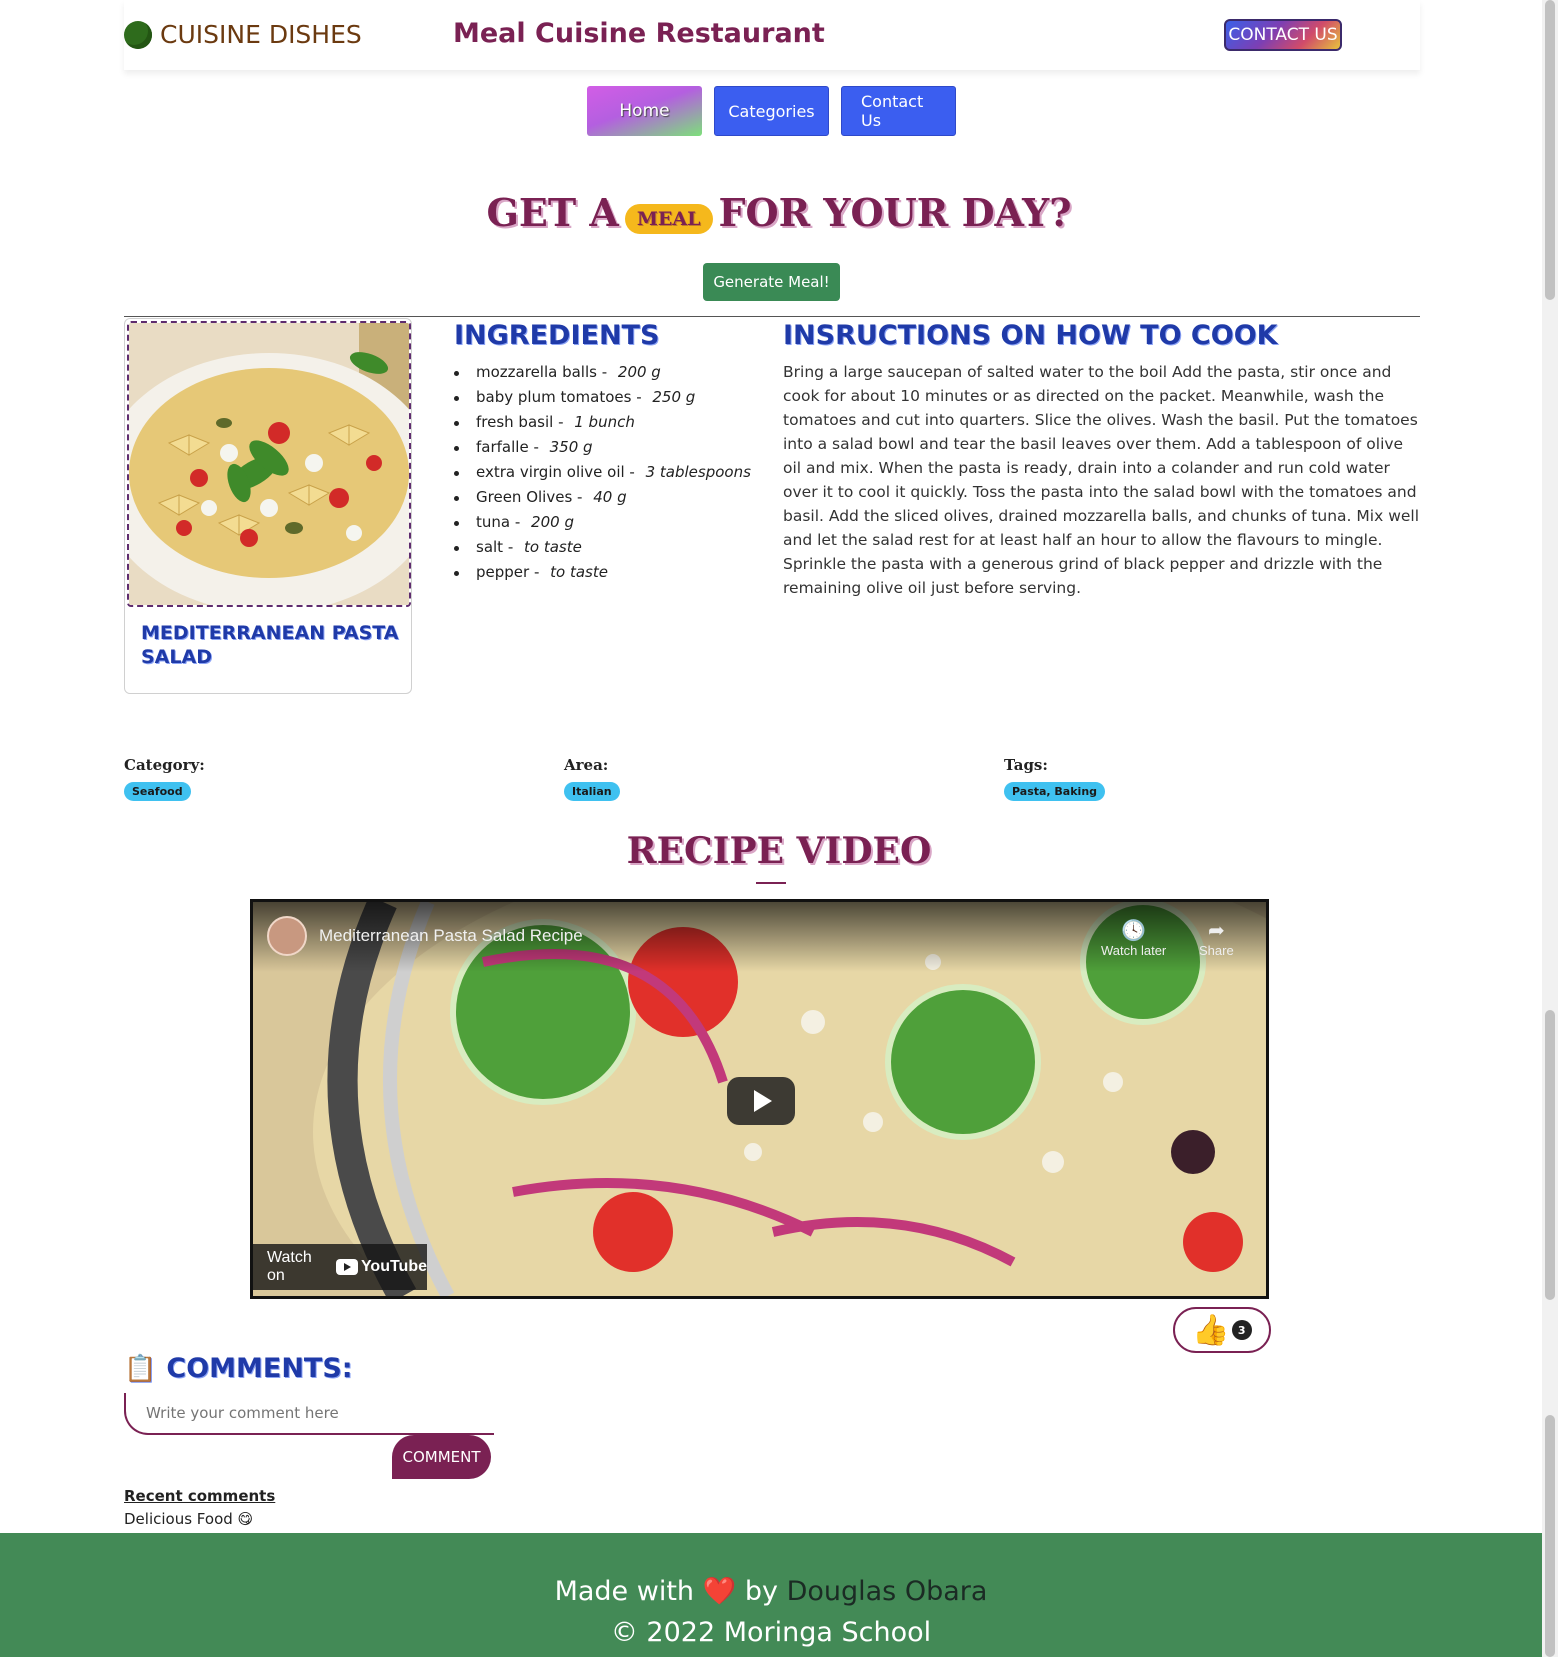 Image resolution: width=1558 pixels, height=1657 pixels. I want to click on meal-pill: MEAL, so click(668, 218).